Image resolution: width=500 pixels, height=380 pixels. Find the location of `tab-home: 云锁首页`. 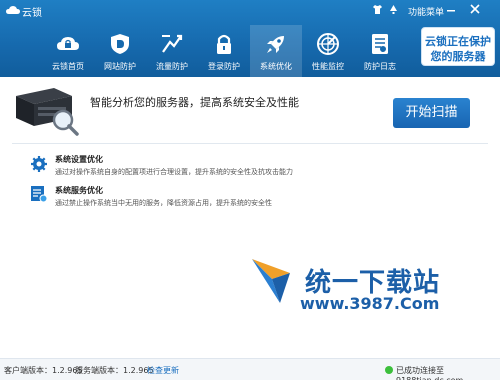

tab-home: 云锁首页 is located at coordinates (68, 51).